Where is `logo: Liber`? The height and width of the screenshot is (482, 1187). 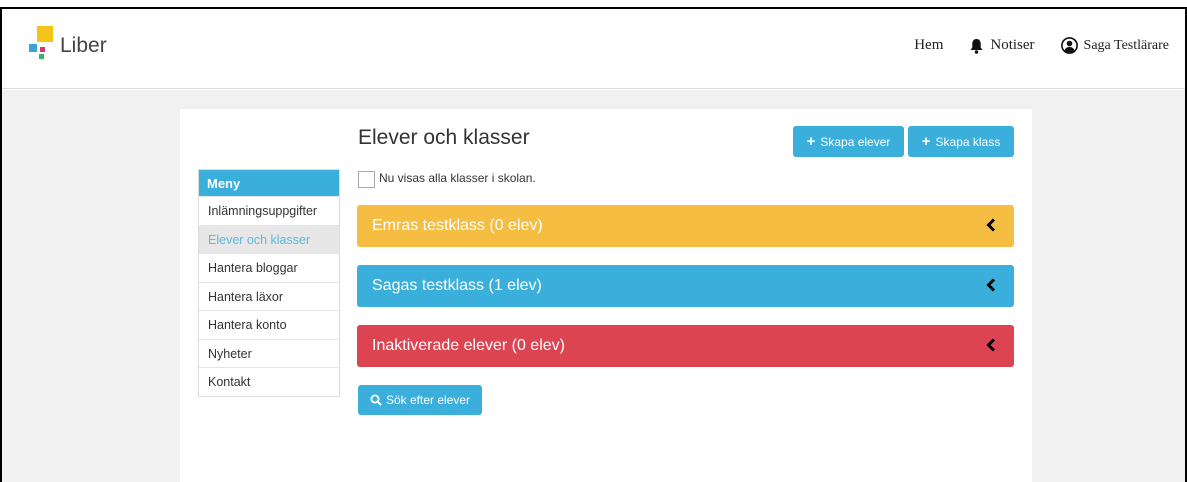 logo: Liber is located at coordinates (67, 45).